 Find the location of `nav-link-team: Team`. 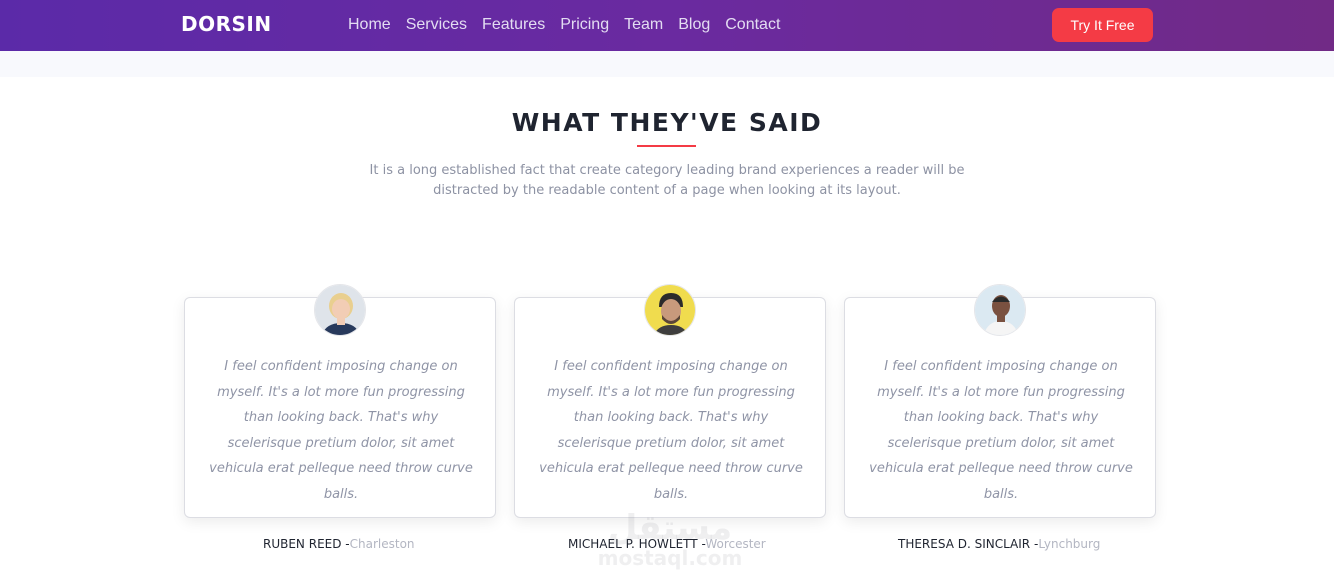

nav-link-team: Team is located at coordinates (643, 25).